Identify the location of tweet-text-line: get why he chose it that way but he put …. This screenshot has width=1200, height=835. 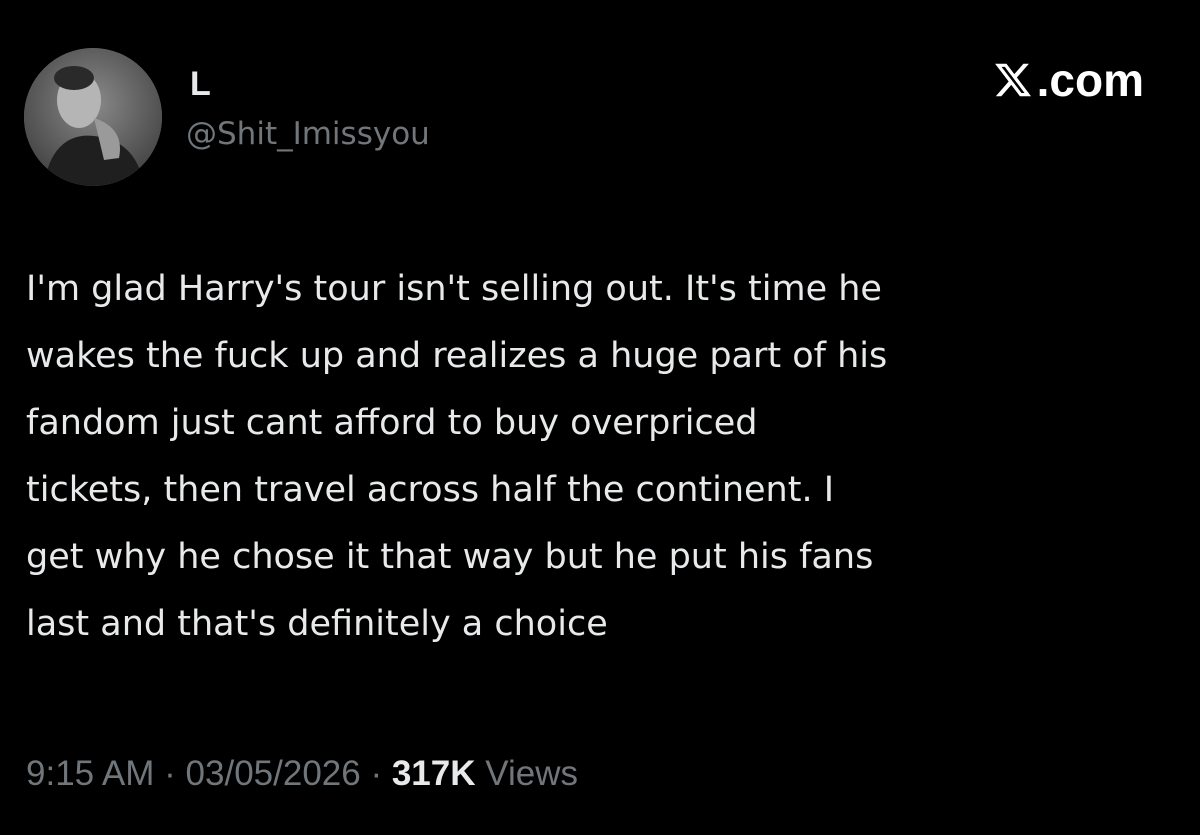
(450, 557).